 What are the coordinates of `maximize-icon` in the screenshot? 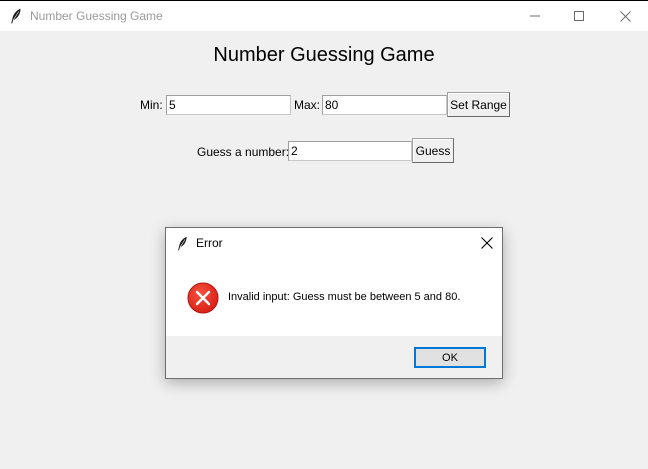 It's located at (579, 16).